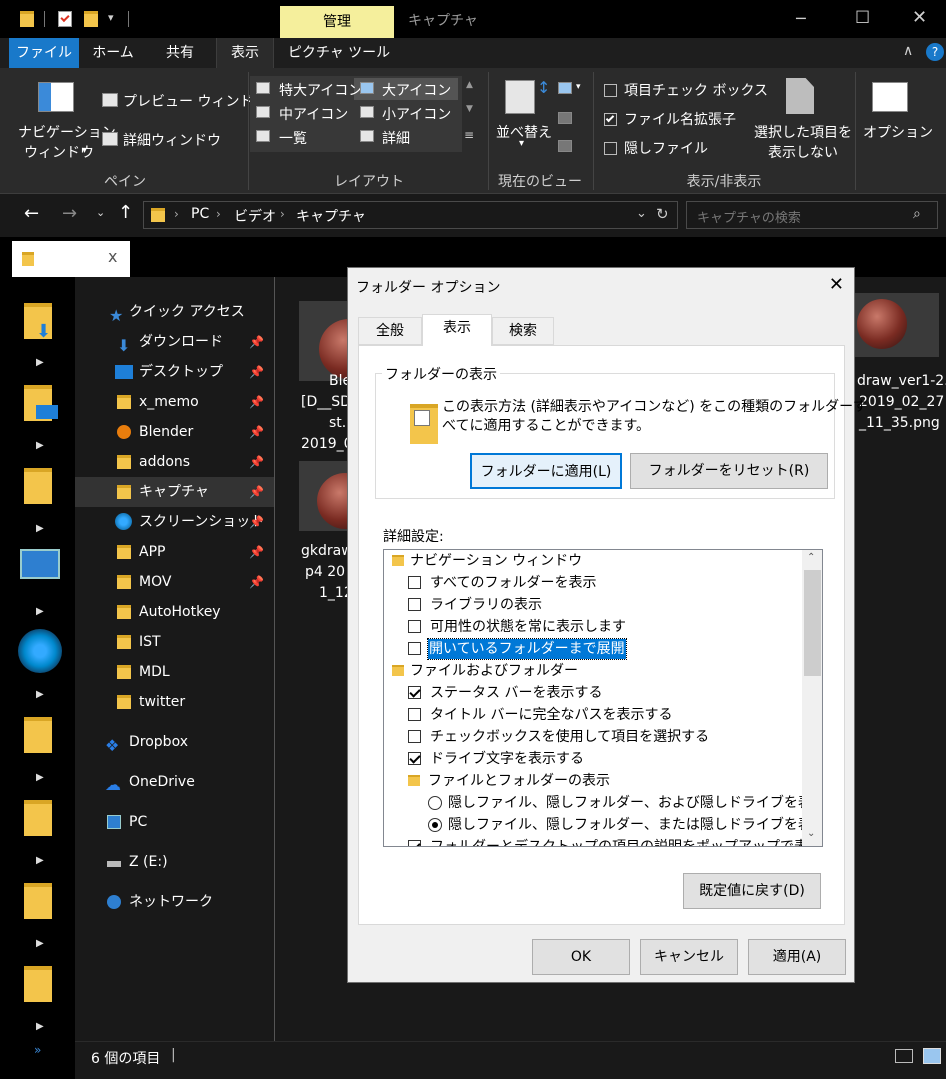  Describe the element at coordinates (565, 146) in the screenshot. I see `size-columns-icon` at that location.